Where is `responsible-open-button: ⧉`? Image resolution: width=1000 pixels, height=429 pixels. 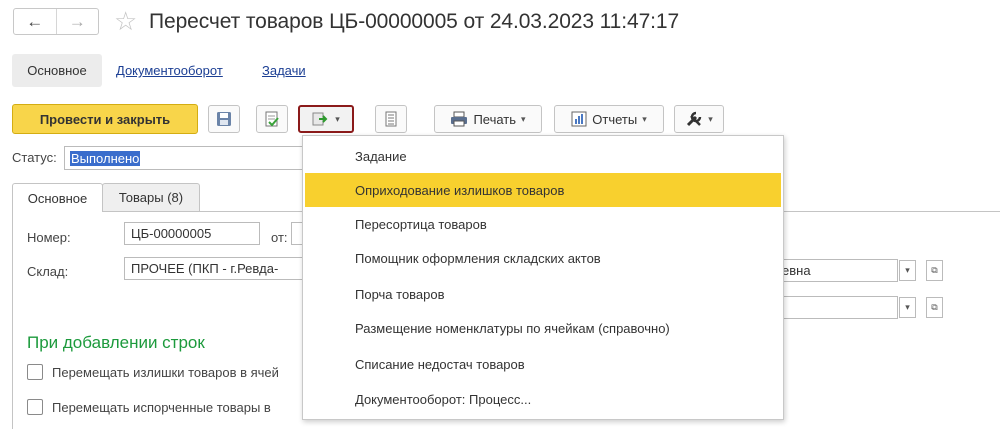
responsible-open-button: ⧉ is located at coordinates (934, 270).